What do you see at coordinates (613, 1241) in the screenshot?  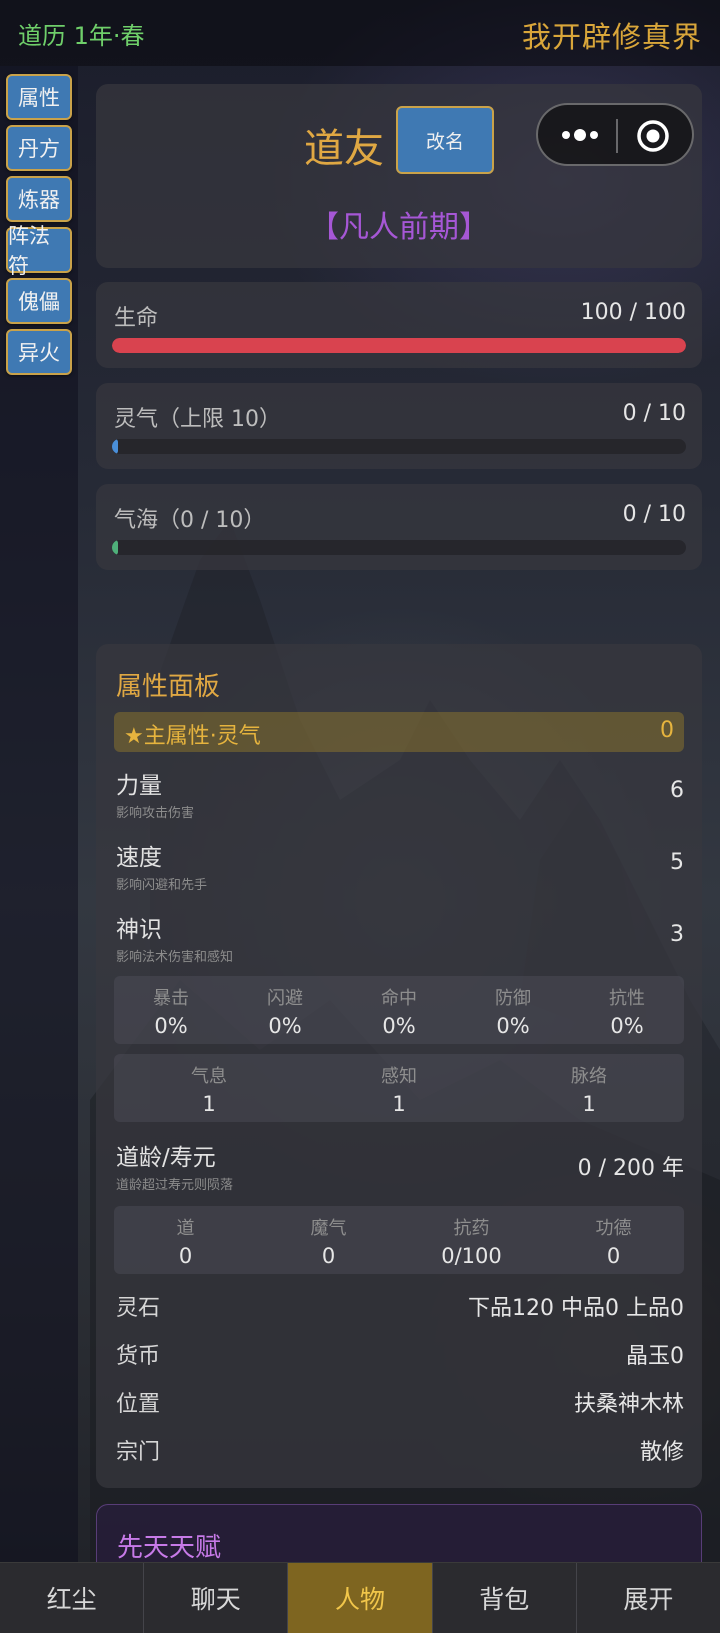 I see `karma-stat-merit: 功德 0` at bounding box center [613, 1241].